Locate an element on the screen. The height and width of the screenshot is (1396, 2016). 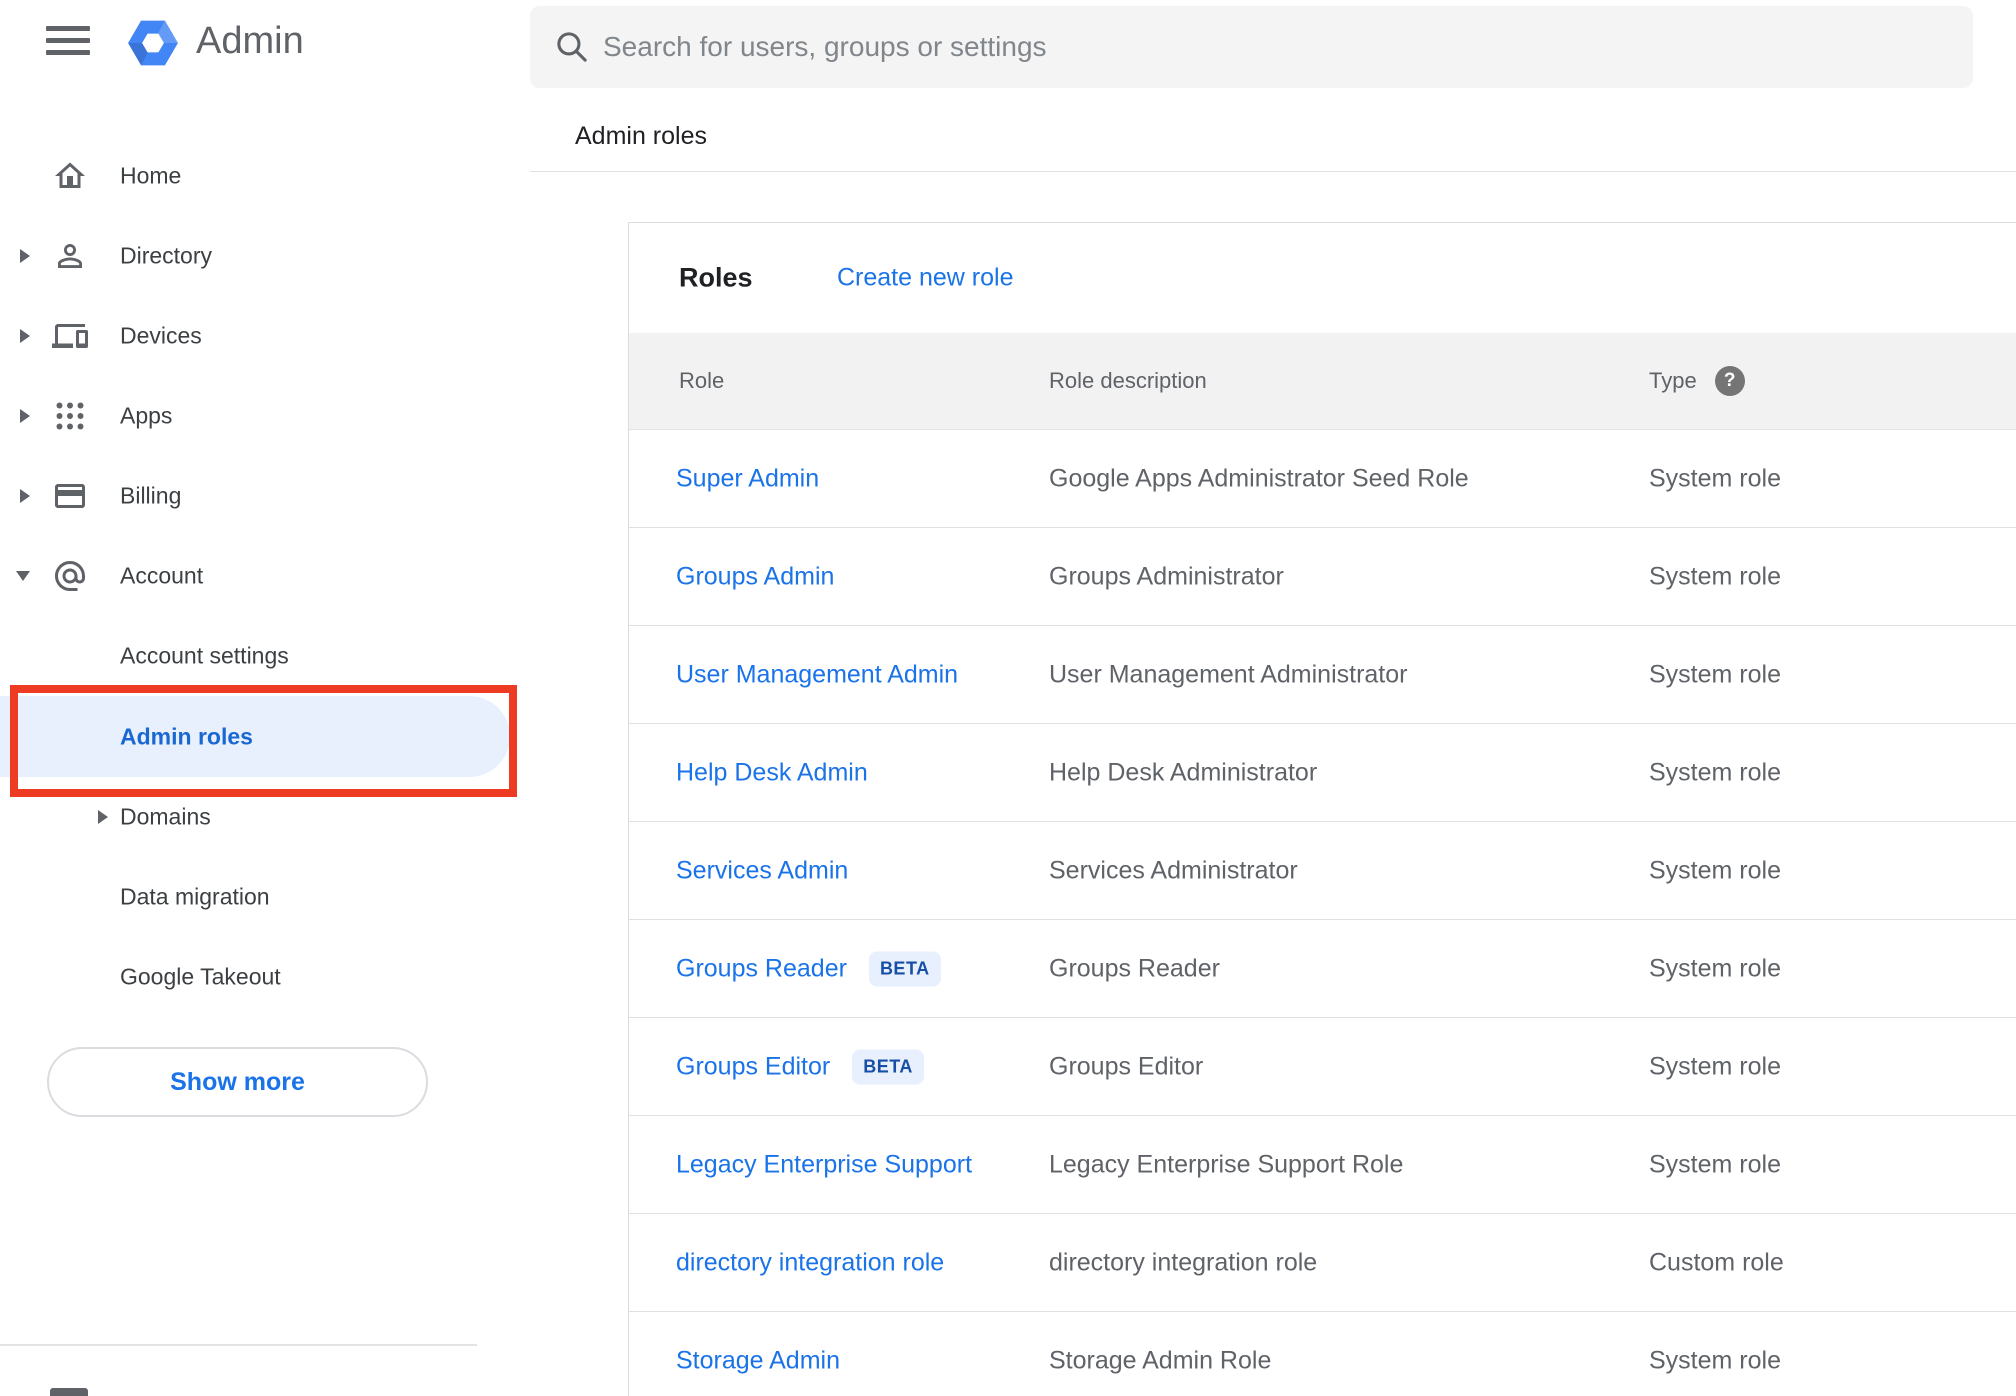
role-link: Super Admin is located at coordinates (747, 478).